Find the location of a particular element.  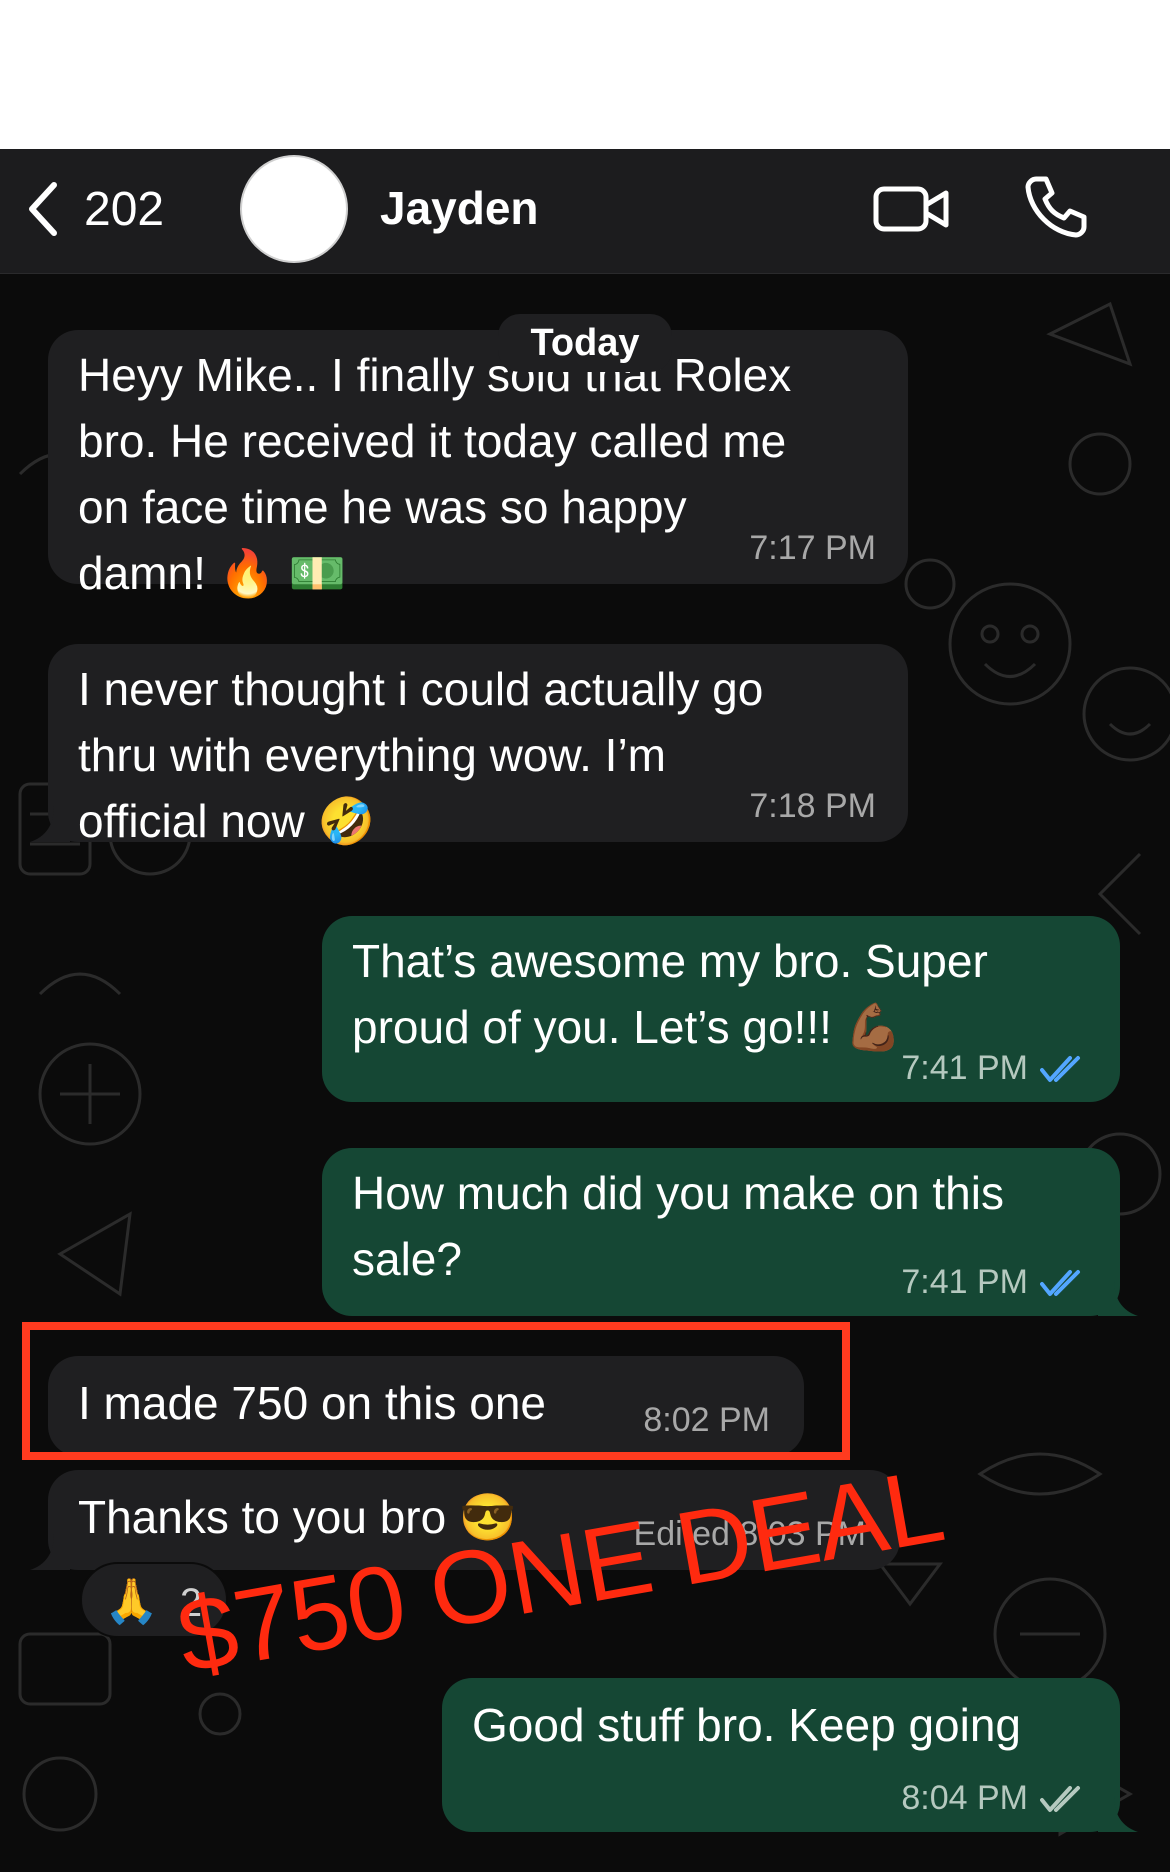

chat-header: 202 Jayden is located at coordinates (585, 211).